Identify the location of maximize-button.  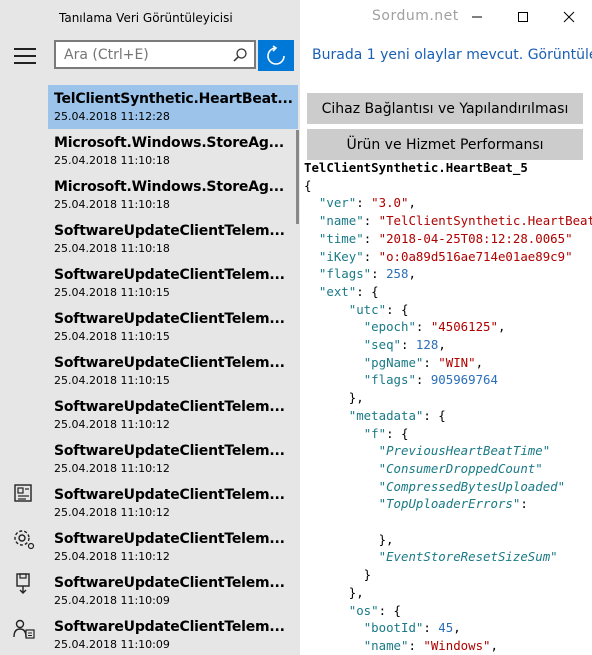
(523, 16).